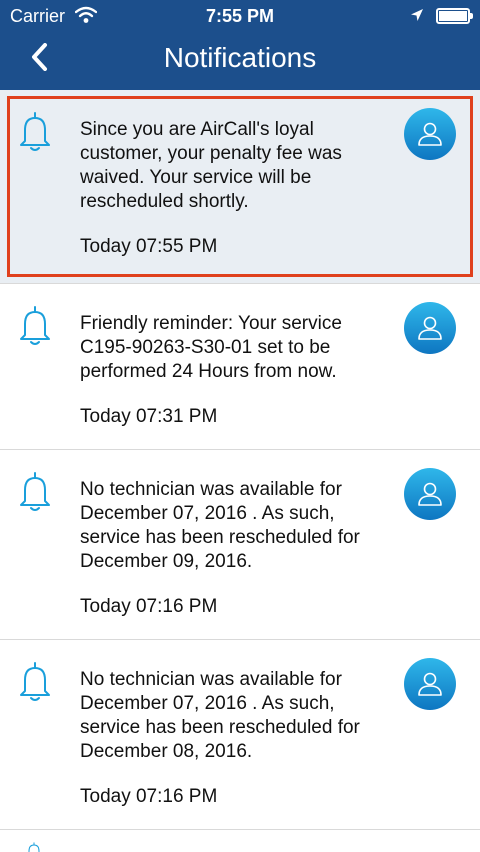  What do you see at coordinates (197, 129) in the screenshot?
I see `message-line: Since you are AirCall's loyal` at bounding box center [197, 129].